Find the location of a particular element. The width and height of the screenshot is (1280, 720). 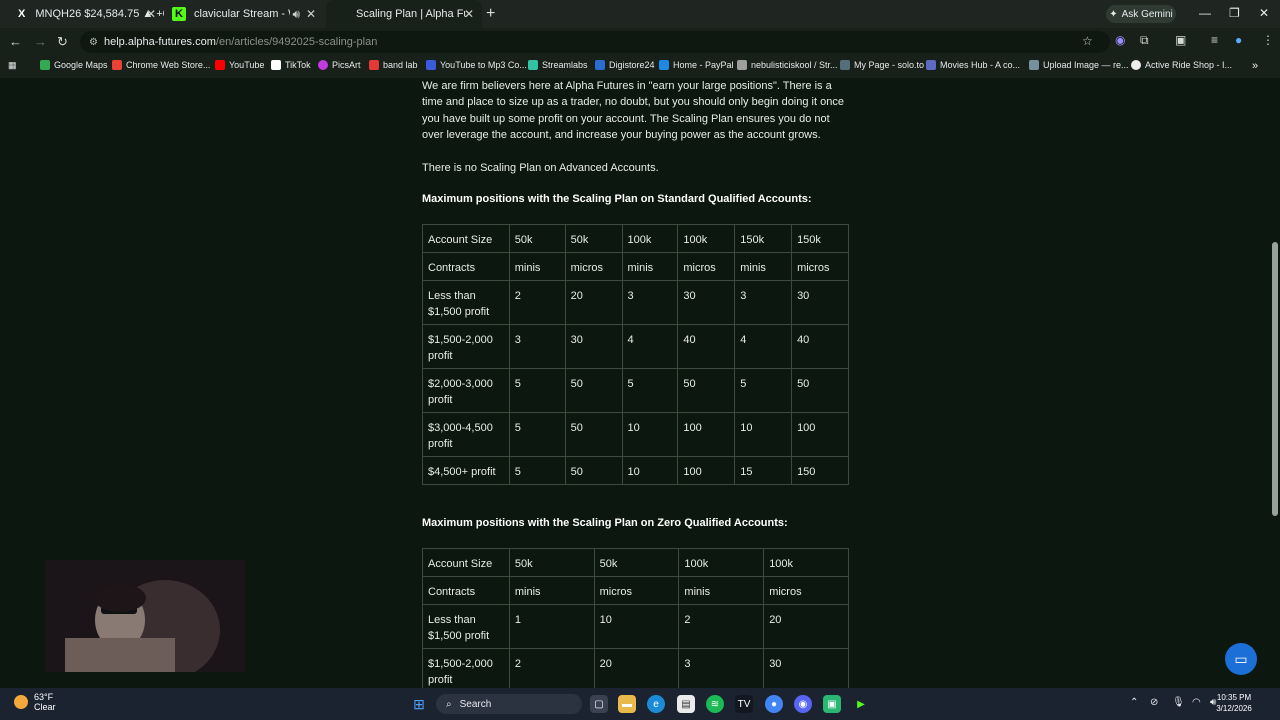

table-row: Account Size 50k 50k 100k 100k is located at coordinates (635, 562).